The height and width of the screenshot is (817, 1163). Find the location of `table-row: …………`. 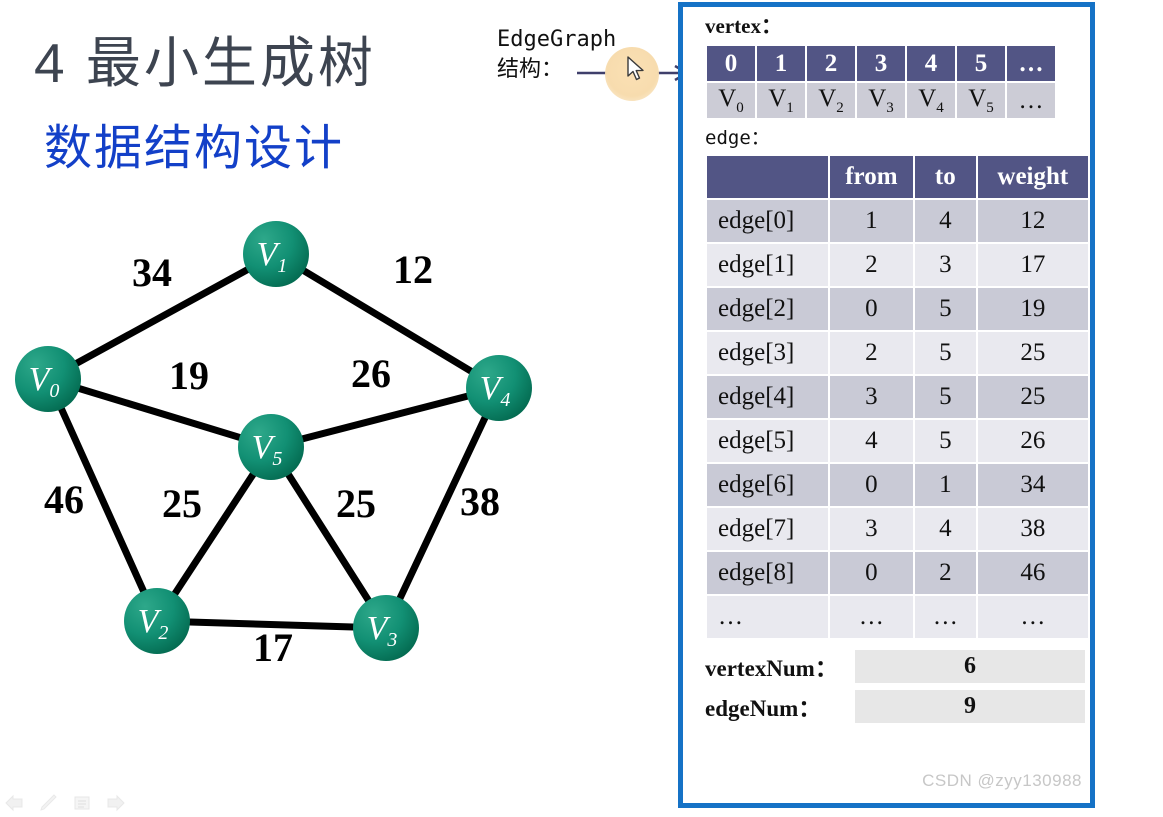

table-row: ………… is located at coordinates (897, 617).